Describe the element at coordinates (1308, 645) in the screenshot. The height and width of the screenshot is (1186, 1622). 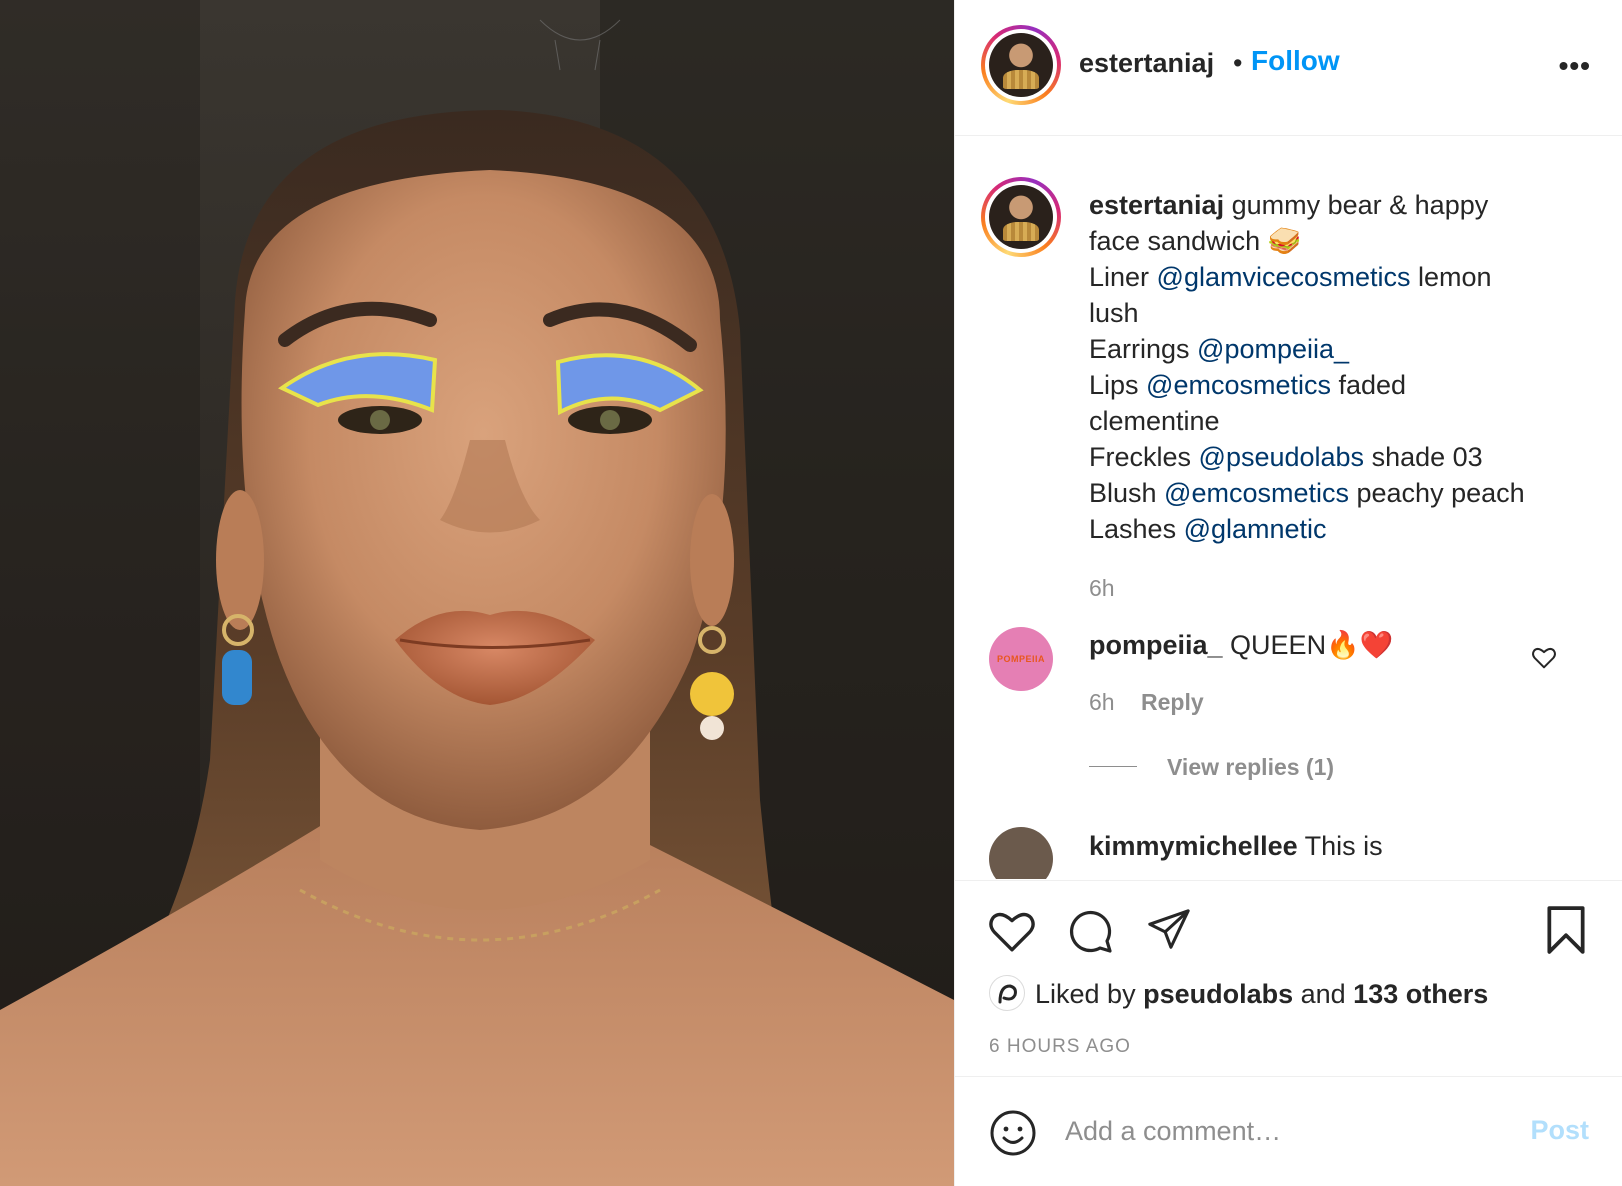
I see `comment-text: QUEEN🔥❤️` at that location.